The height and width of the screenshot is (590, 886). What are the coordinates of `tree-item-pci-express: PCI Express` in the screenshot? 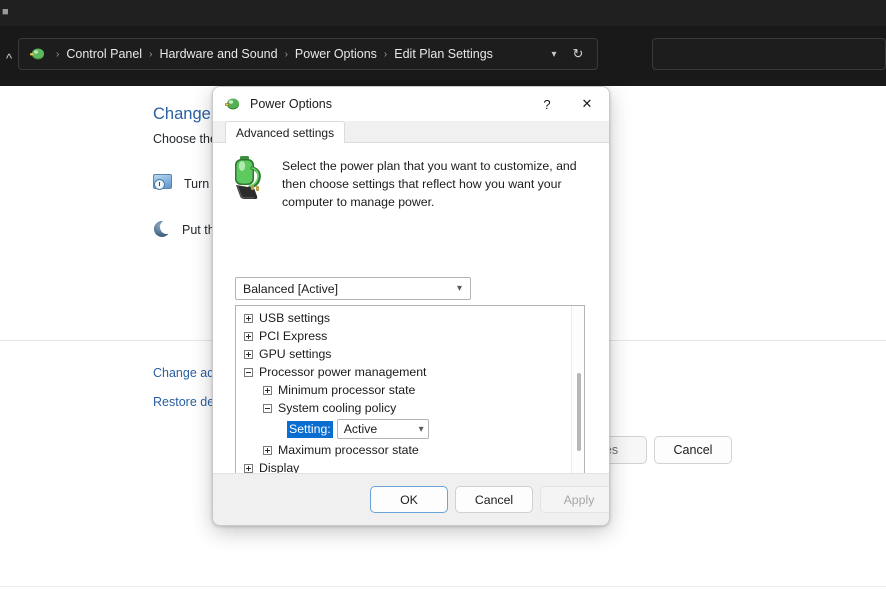 It's located at (404, 336).